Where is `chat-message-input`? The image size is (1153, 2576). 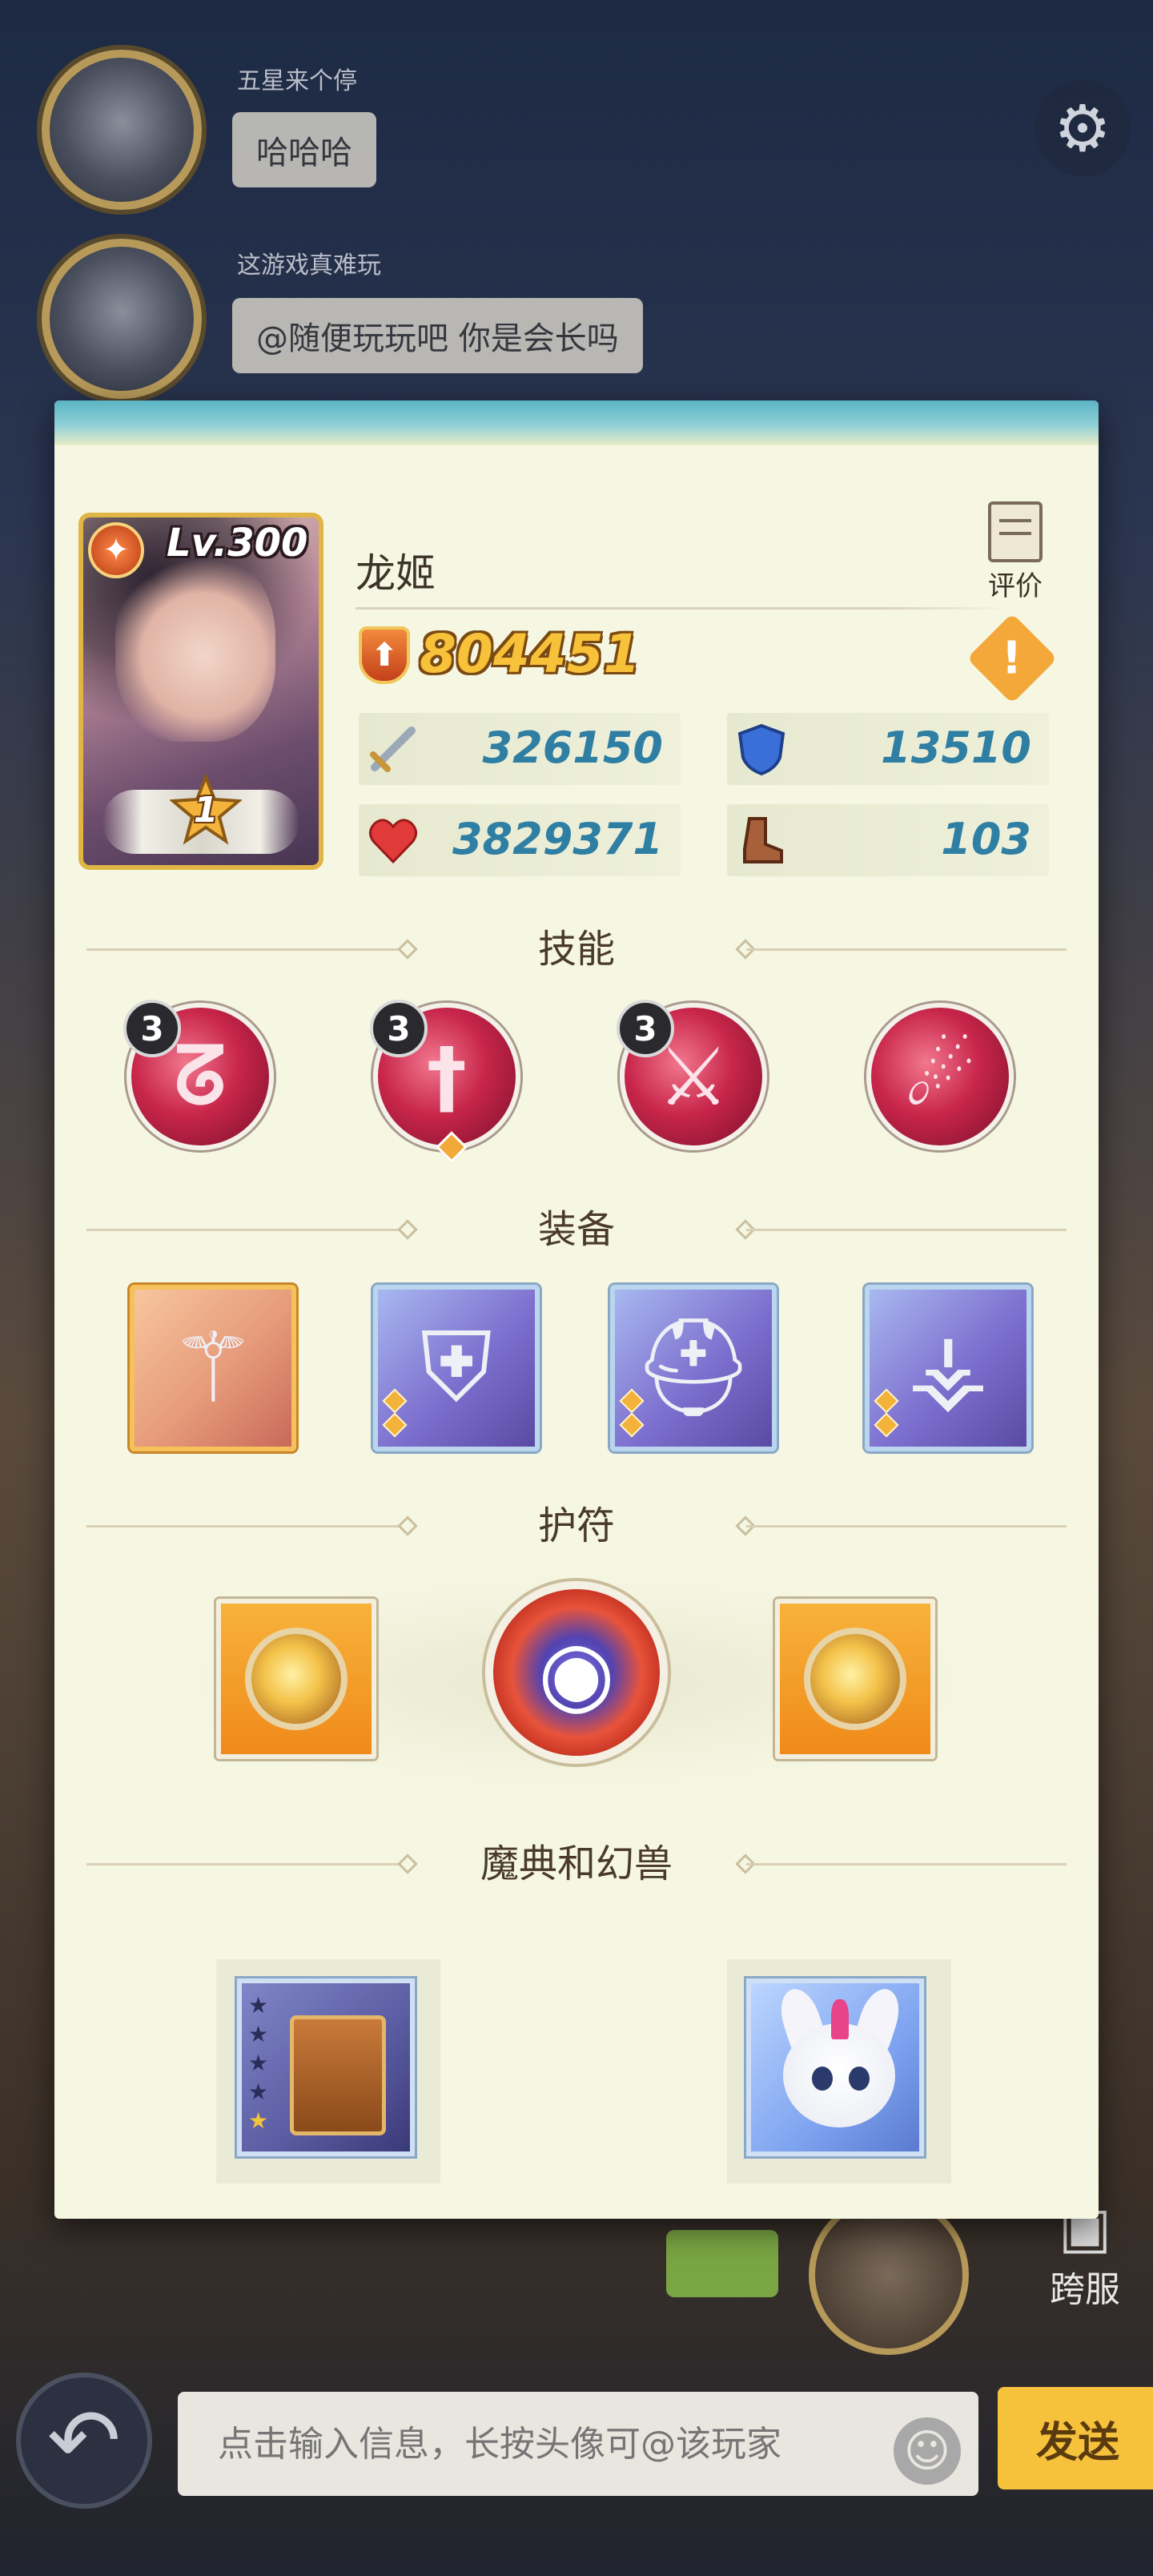
chat-message-input is located at coordinates (578, 2444).